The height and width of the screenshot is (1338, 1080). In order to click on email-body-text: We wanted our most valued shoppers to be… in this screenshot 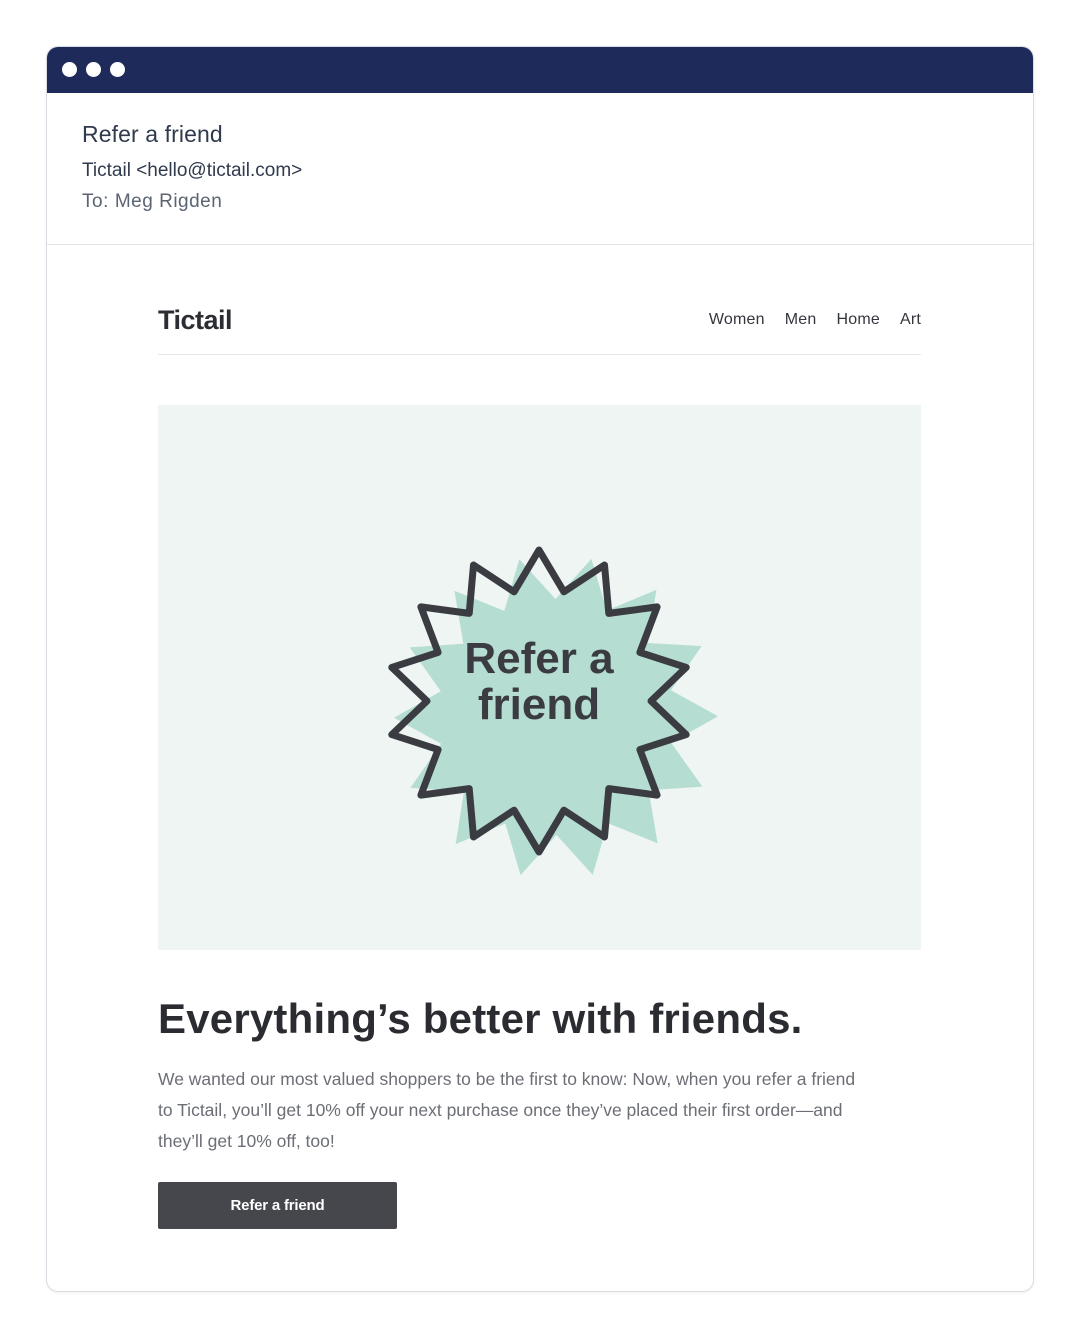, I will do `click(507, 1110)`.